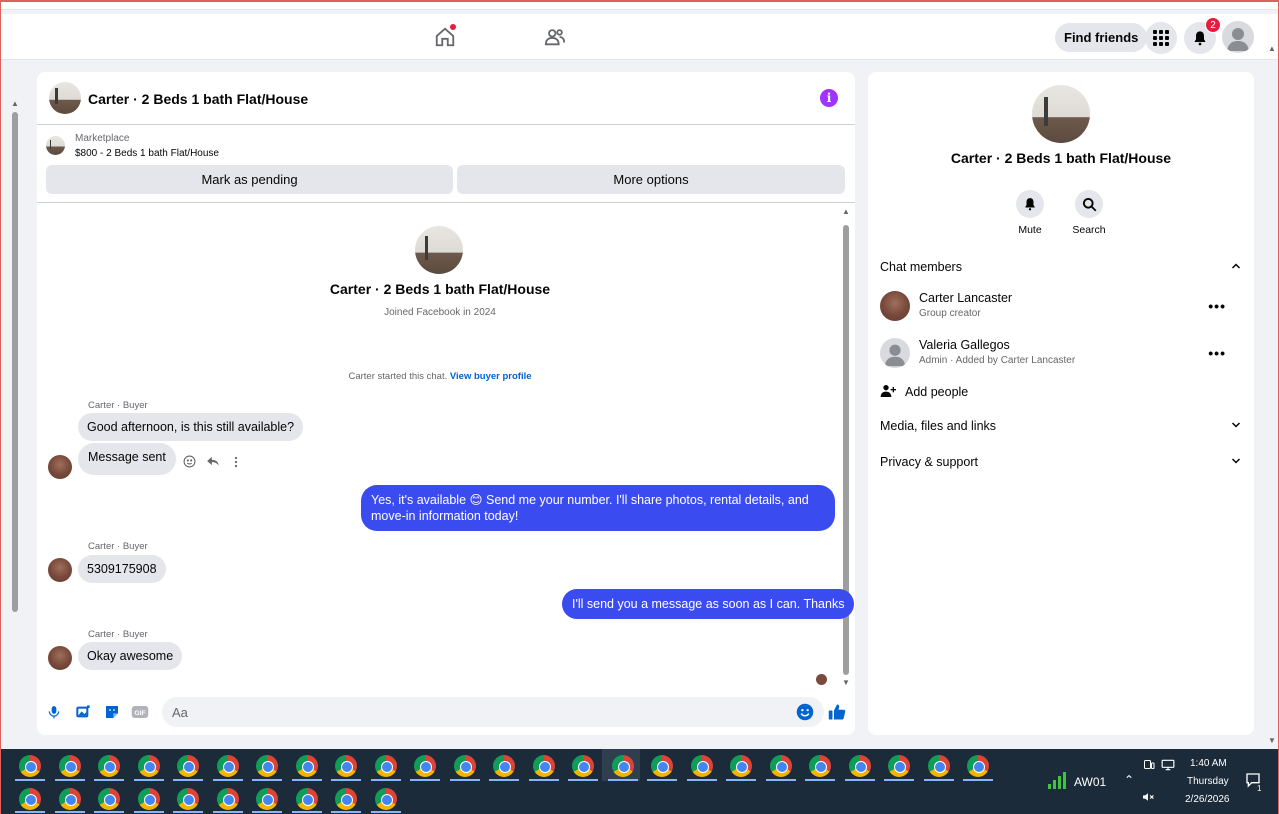 The image size is (1279, 814). I want to click on view-buyer-profile-link: View buyer profile, so click(491, 376).